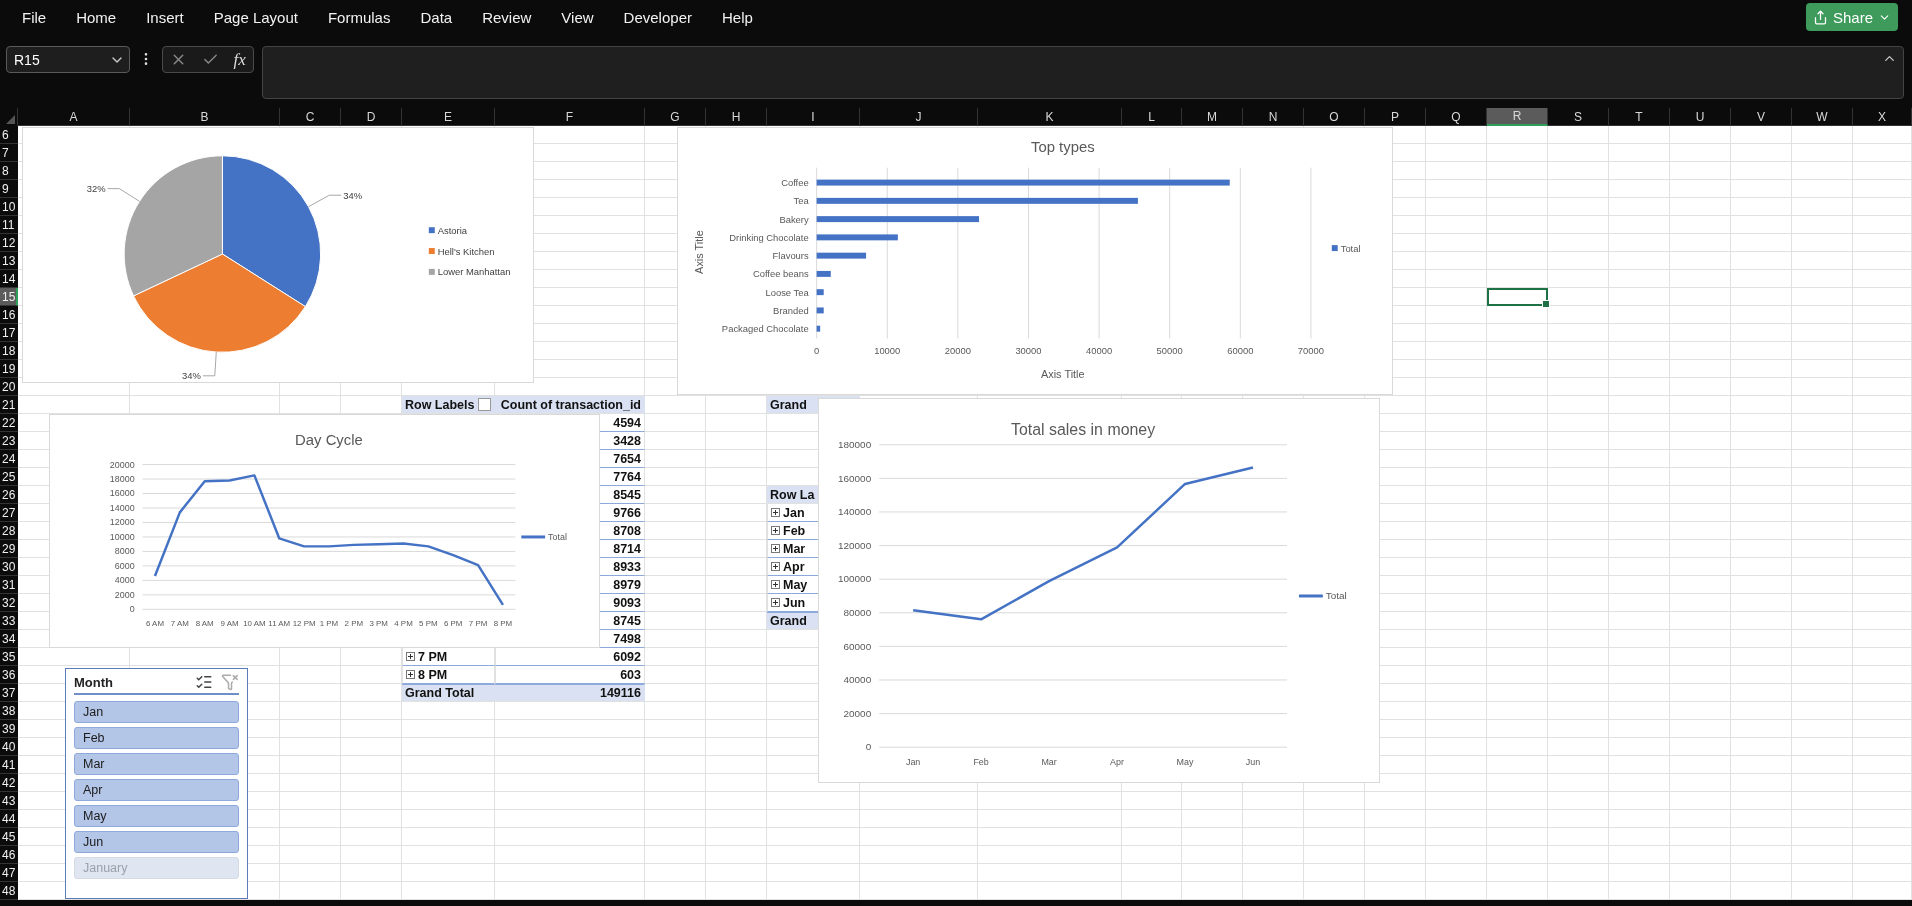 This screenshot has height=906, width=1912. What do you see at coordinates (9, 369) in the screenshot?
I see `row-header: 19` at bounding box center [9, 369].